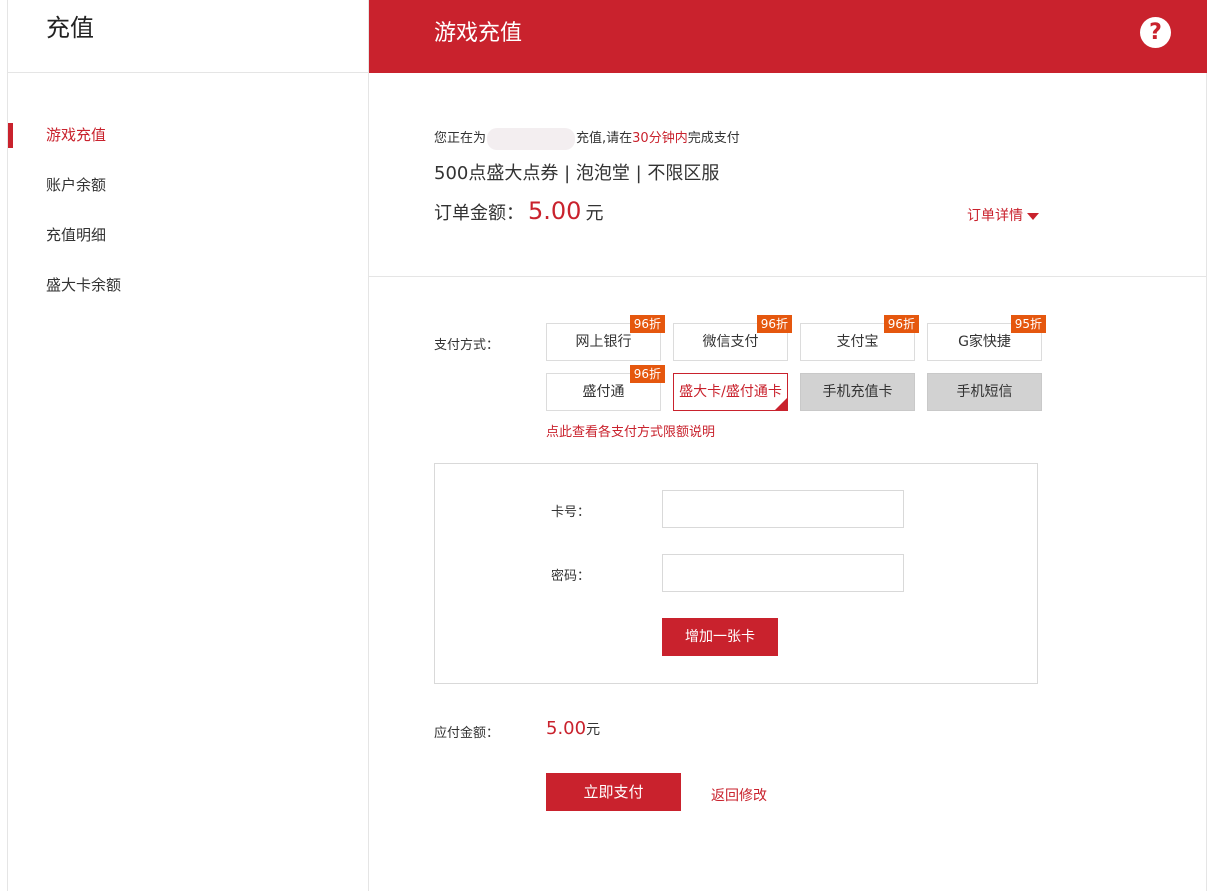 The image size is (1214, 891). Describe the element at coordinates (739, 795) in the screenshot. I see `back-modify-link: 返回修改` at that location.